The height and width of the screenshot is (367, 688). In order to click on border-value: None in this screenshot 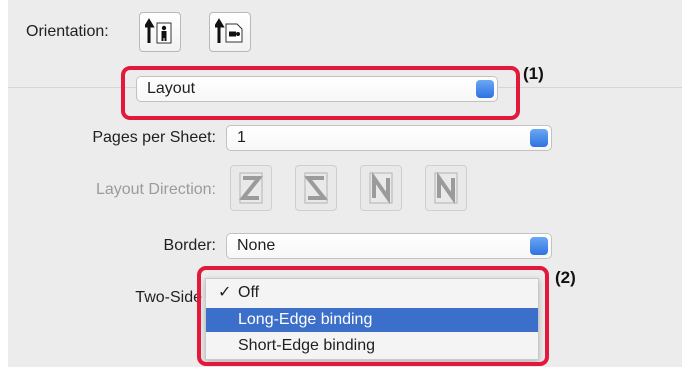, I will do `click(256, 245)`.